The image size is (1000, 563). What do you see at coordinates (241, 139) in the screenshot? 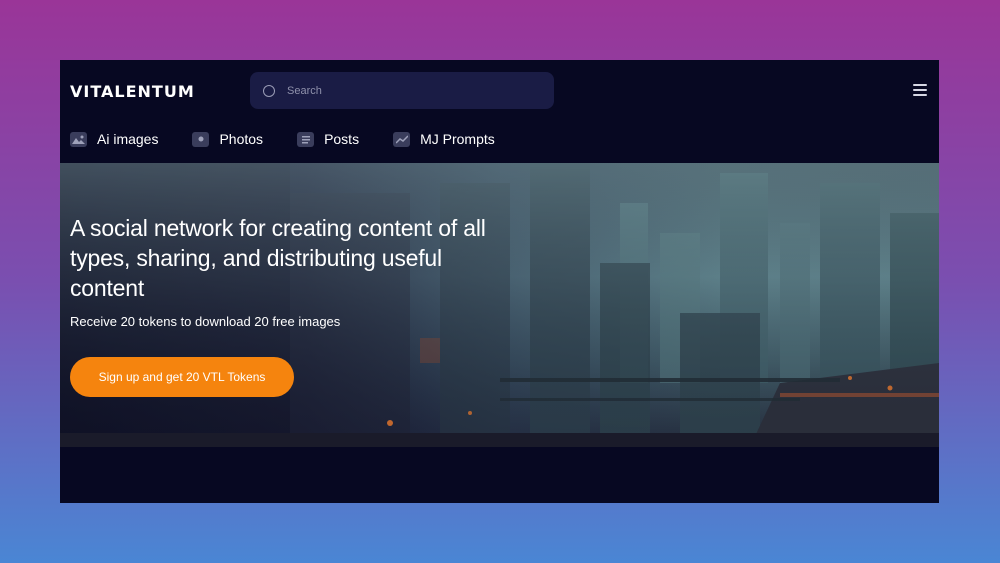
I see `nav-item-label: Photos` at bounding box center [241, 139].